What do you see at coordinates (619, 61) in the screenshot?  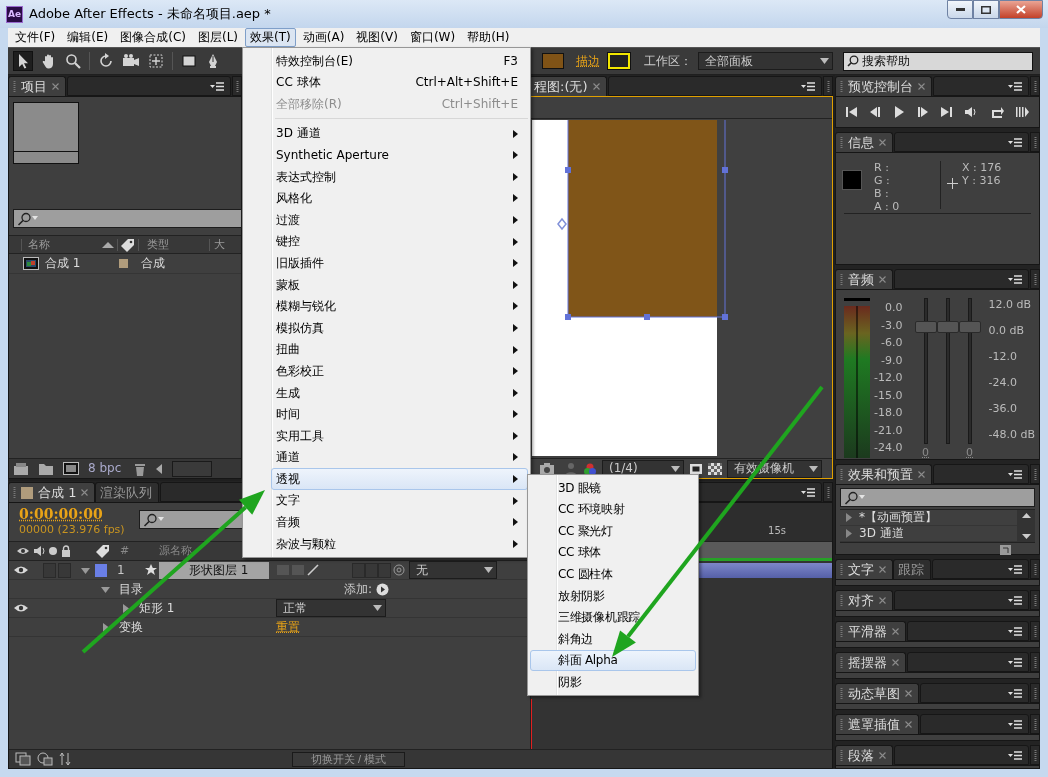 I see `stroke-swatch` at bounding box center [619, 61].